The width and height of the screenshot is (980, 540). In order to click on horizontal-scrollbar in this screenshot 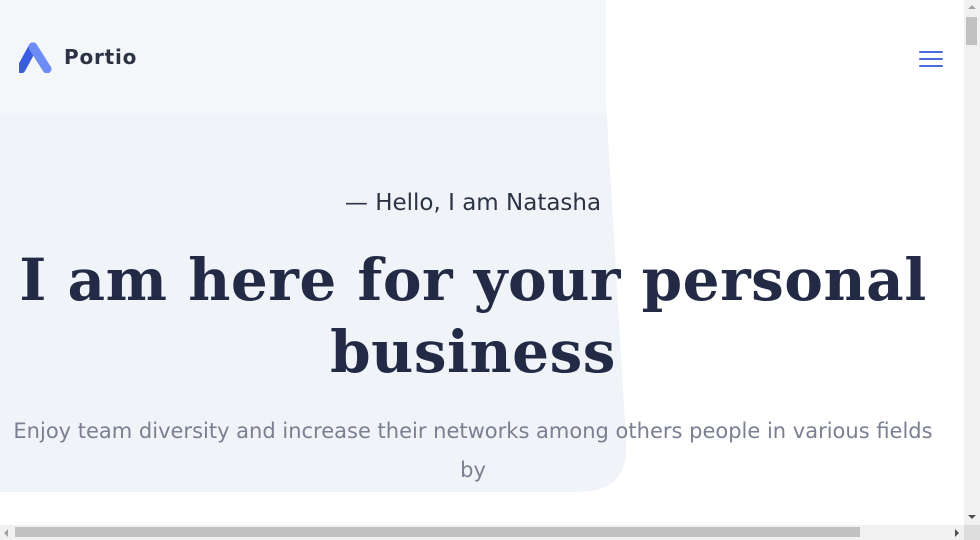, I will do `click(482, 532)`.